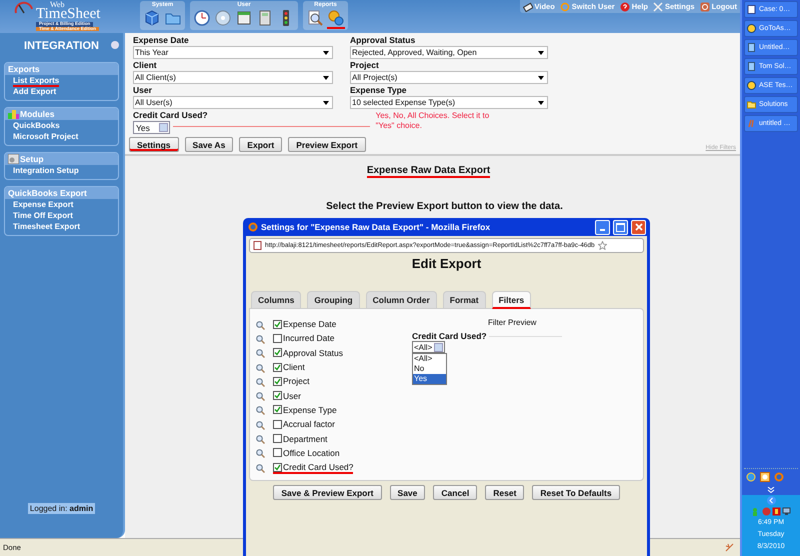 Image resolution: width=800 pixels, height=556 pixels. Describe the element at coordinates (429, 369) in the screenshot. I see `dropdown-option: No` at that location.